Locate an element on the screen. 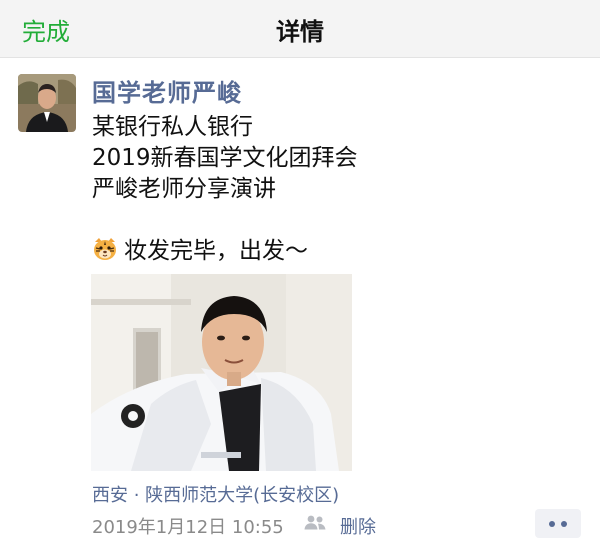  delete-button: 删除 is located at coordinates (358, 526).